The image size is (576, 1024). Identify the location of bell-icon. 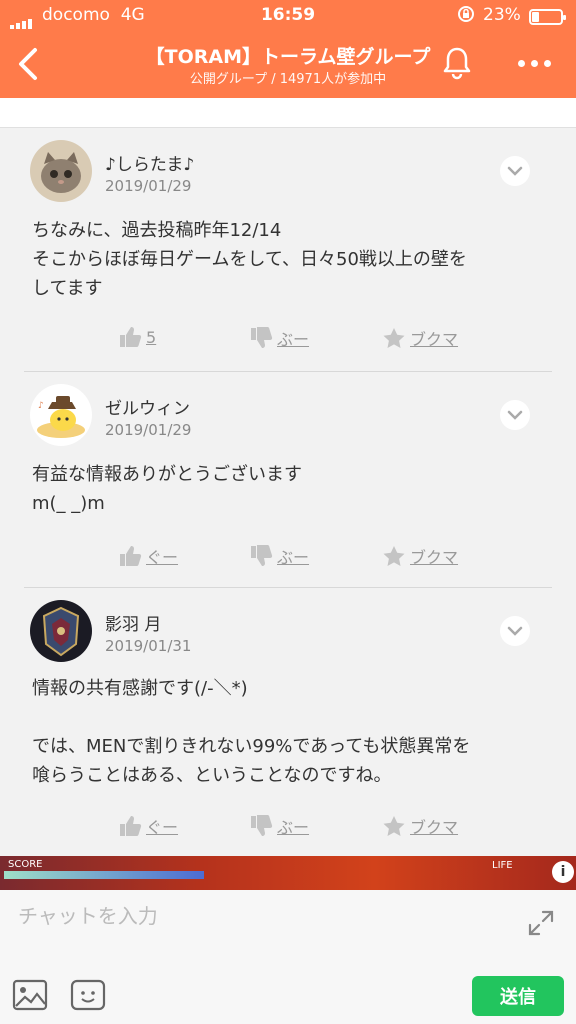
(457, 63).